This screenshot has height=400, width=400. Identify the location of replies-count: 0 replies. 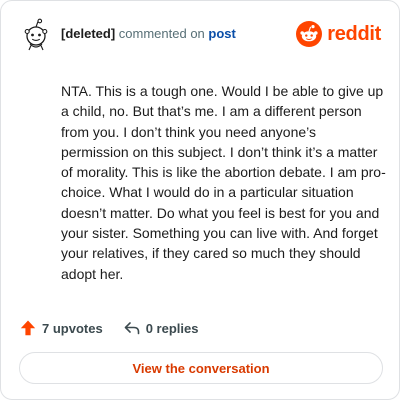
(172, 328).